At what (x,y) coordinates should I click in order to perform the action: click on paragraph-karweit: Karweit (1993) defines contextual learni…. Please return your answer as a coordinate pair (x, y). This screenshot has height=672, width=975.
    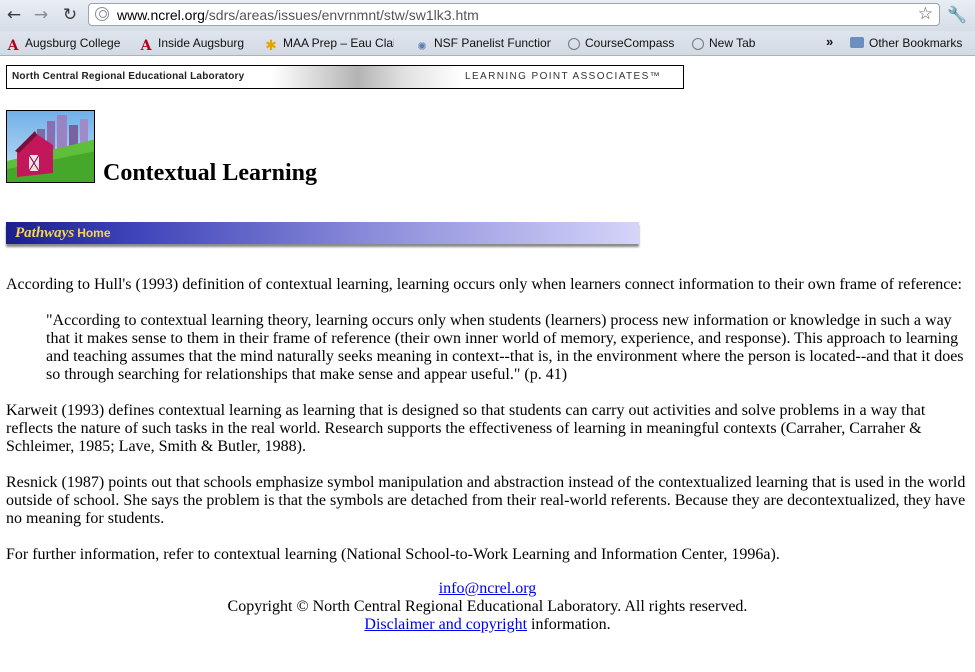
    Looking at the image, I should click on (466, 428).